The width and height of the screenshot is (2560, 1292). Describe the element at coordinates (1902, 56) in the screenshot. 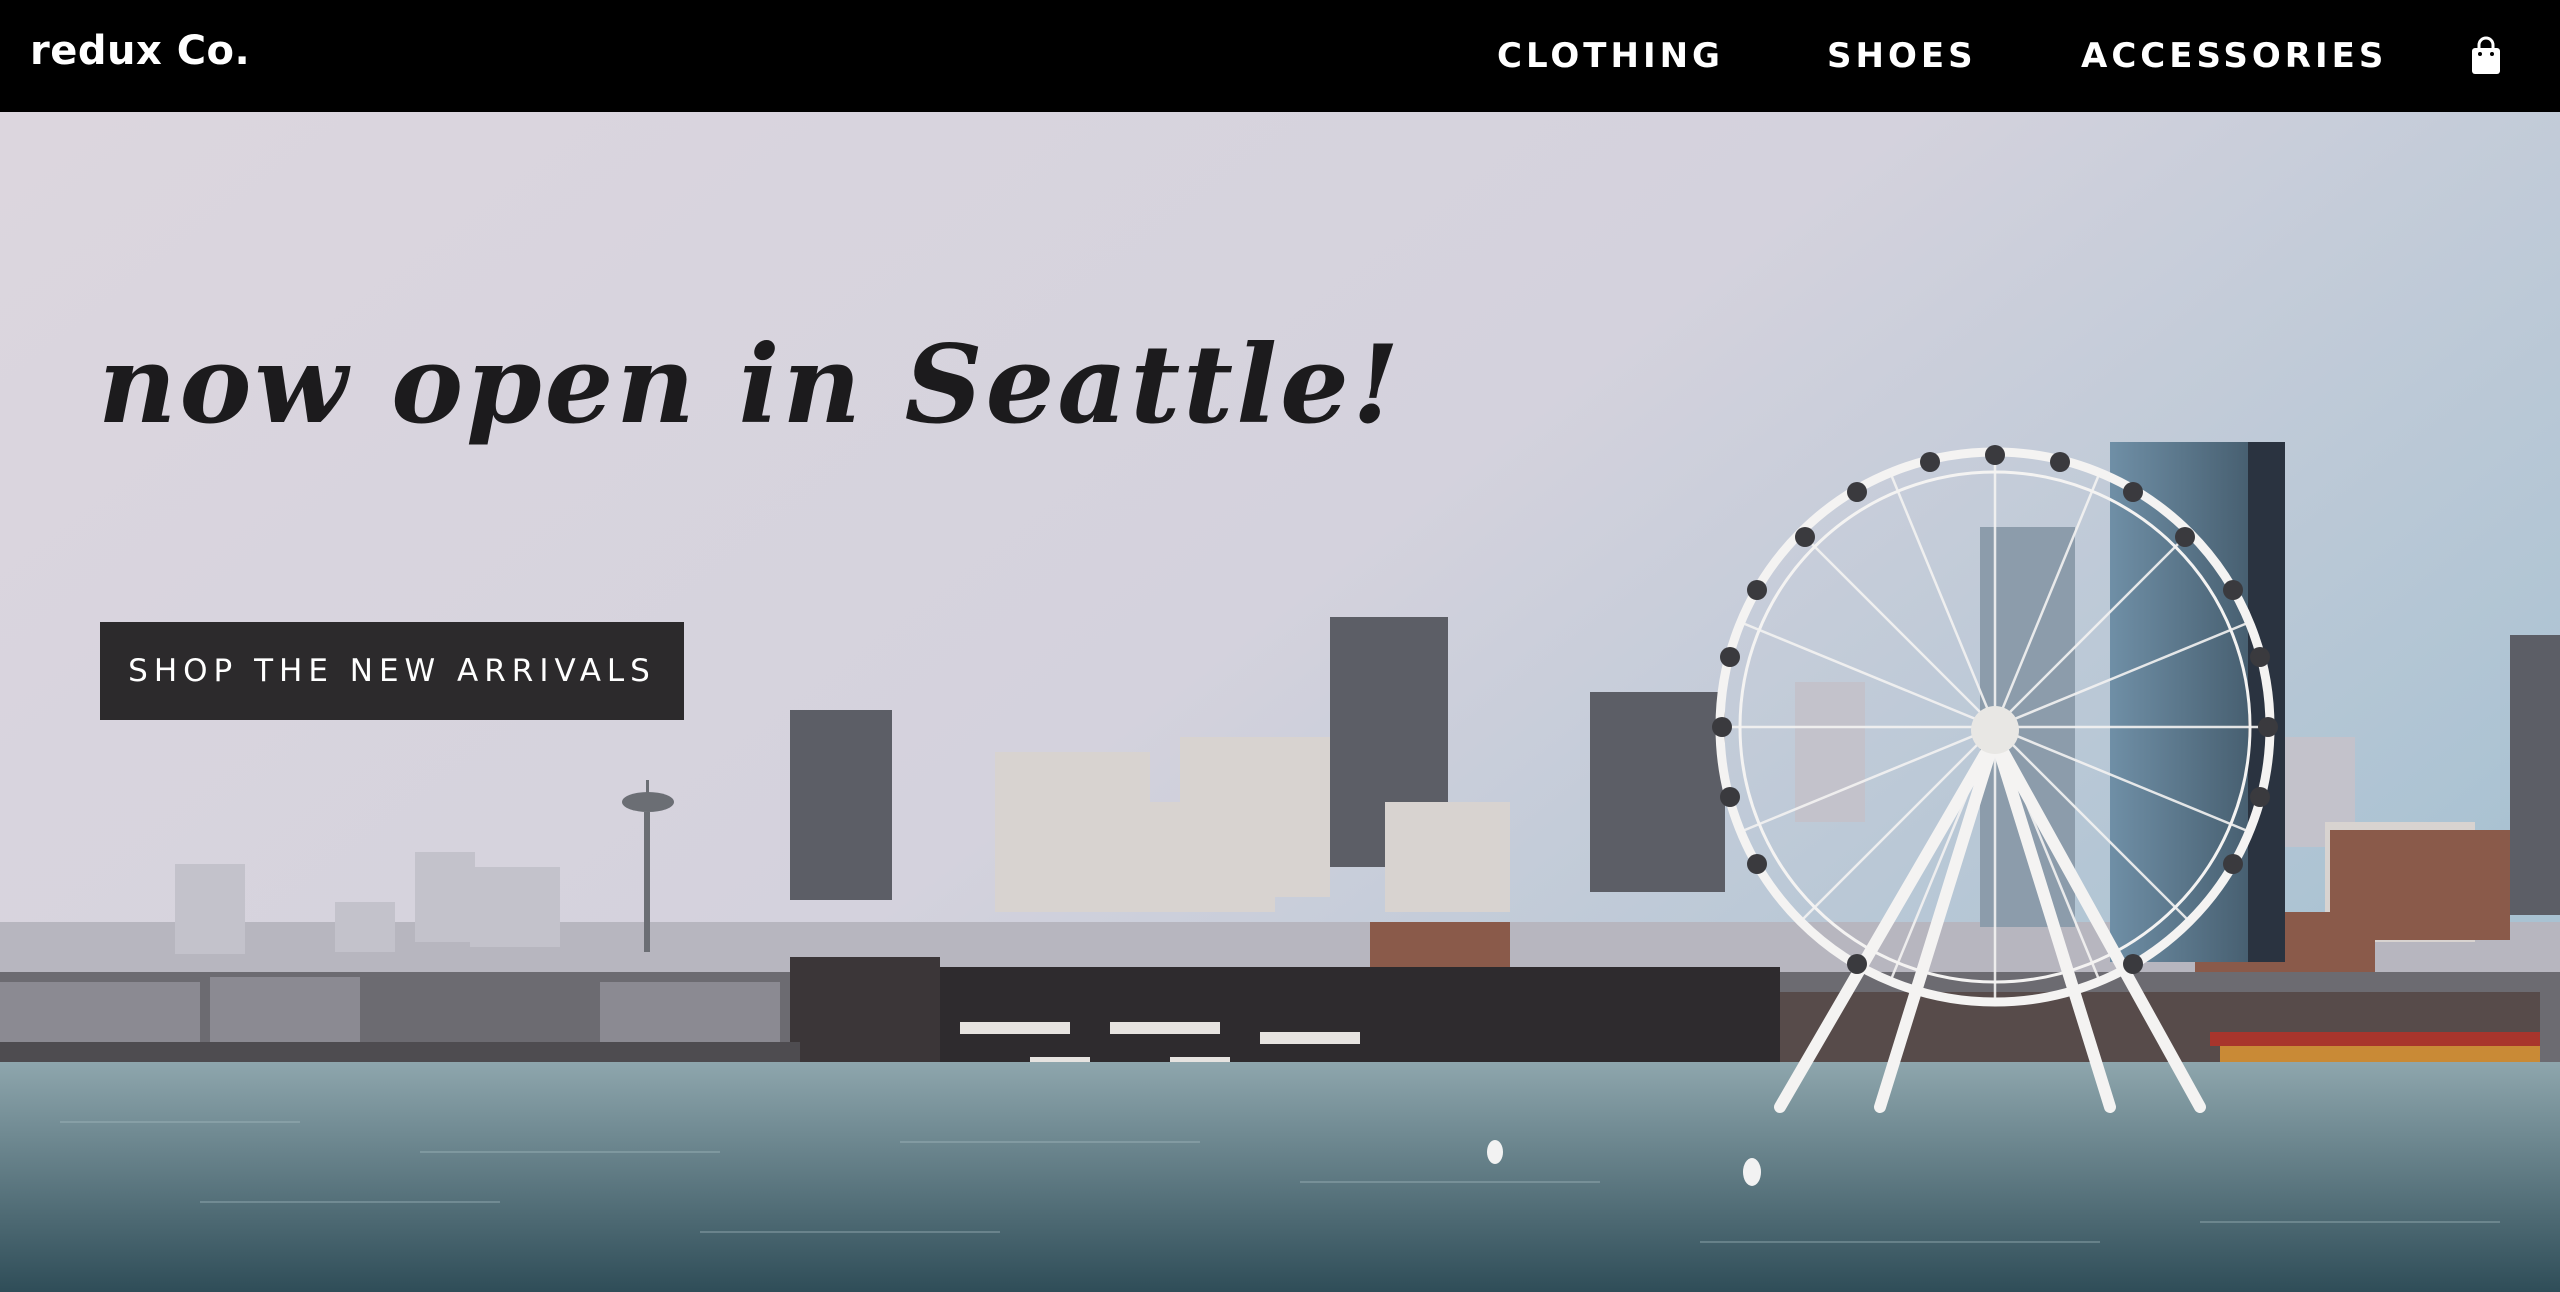

I see `nav-link-shoes: SHOES` at that location.